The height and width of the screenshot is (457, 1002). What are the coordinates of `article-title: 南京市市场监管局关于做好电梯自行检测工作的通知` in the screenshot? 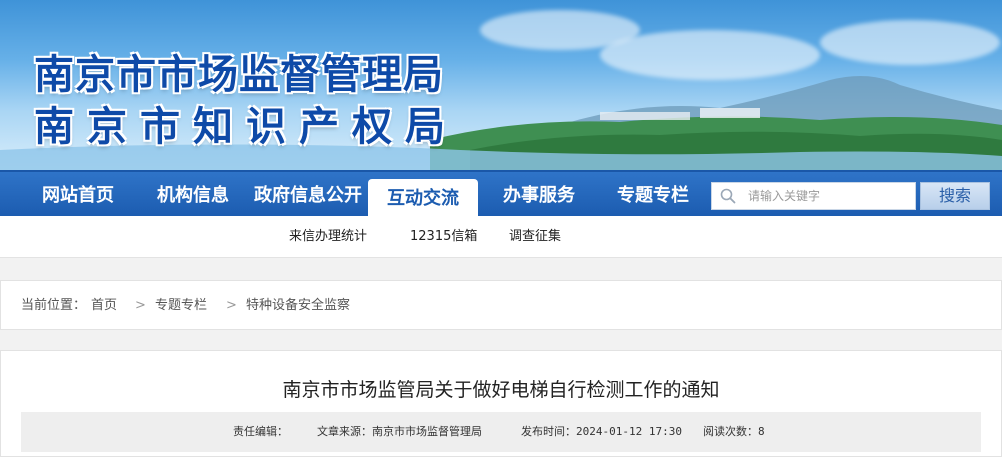 It's located at (501, 390).